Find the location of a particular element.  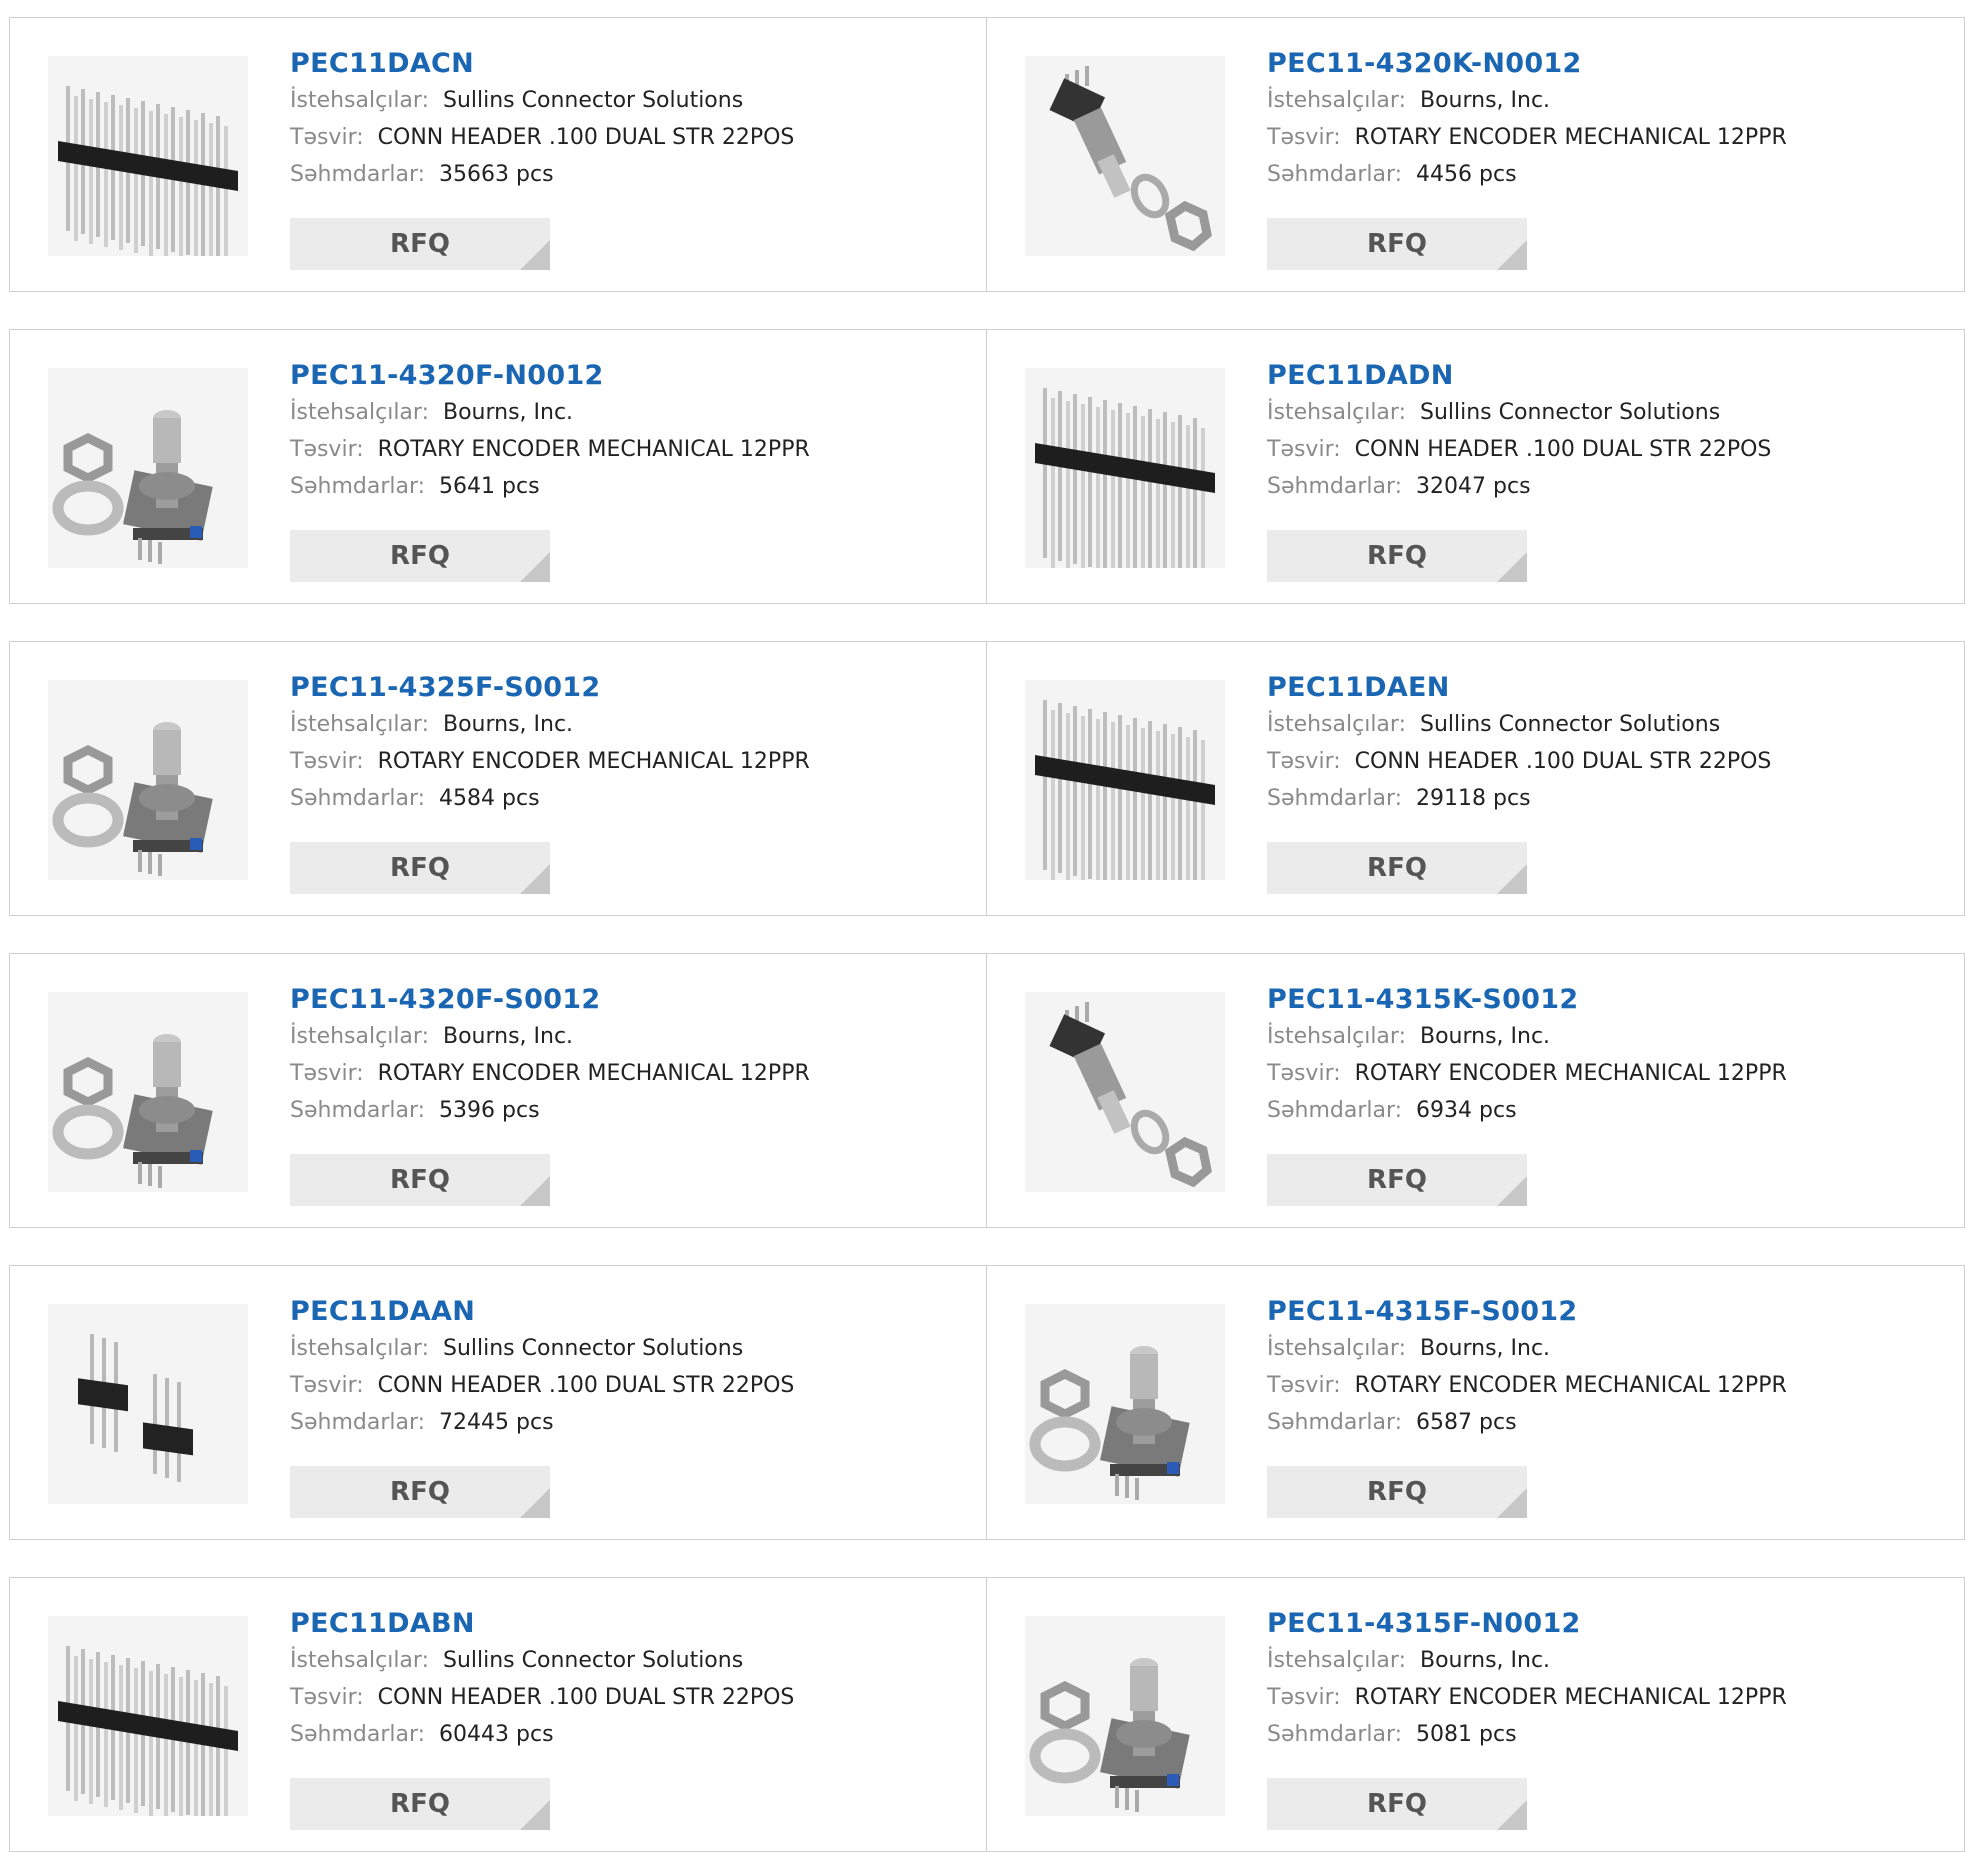

product-title-link: PEC11-4315K-S0012 is located at coordinates (1610, 1000).